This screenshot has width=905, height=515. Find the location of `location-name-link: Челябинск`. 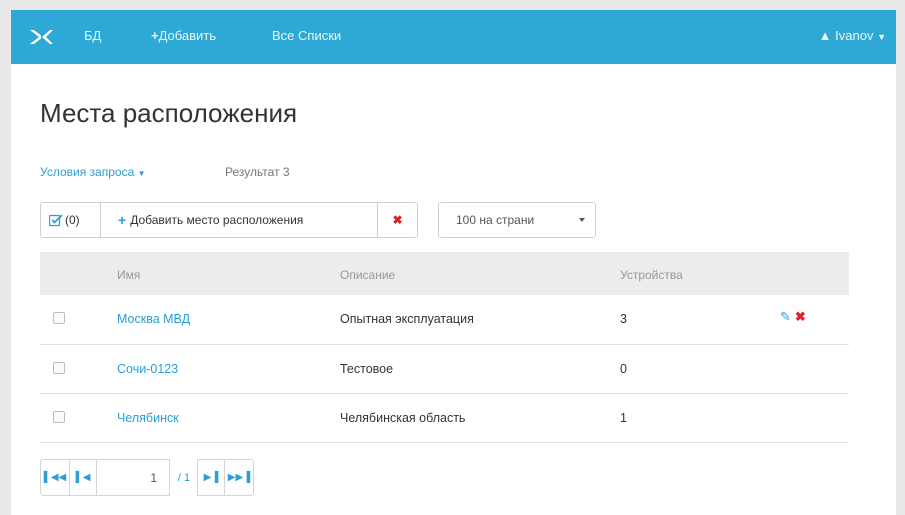

location-name-link: Челябинск is located at coordinates (148, 418).